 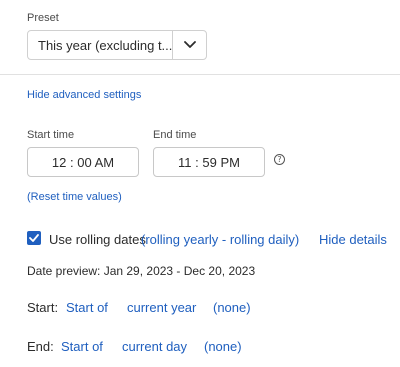 I want to click on rolling-detail-link: (rolling yearly - rolling daily), so click(x=220, y=239).